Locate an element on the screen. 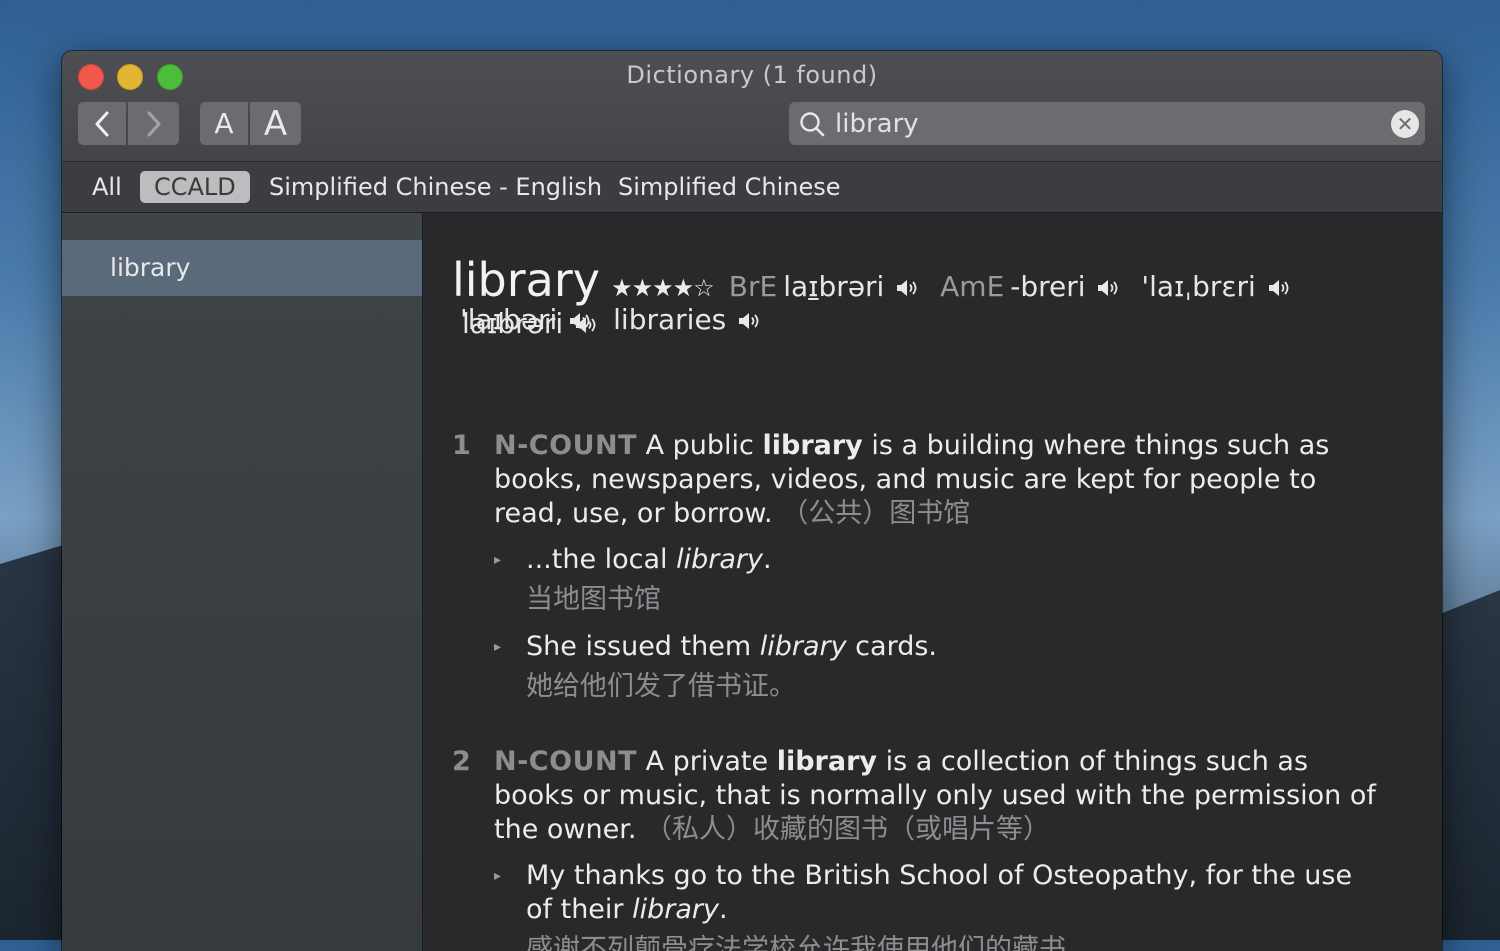  definition-translation: （私人）收藏的图书（或唱片等） is located at coordinates (848, 829).